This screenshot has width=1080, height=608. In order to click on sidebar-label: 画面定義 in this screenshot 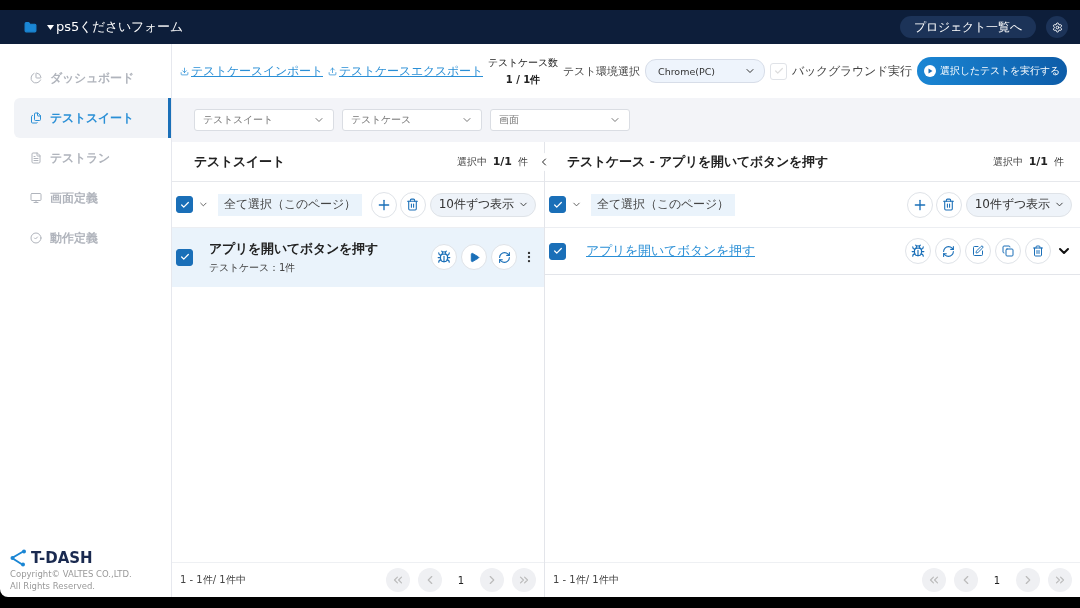, I will do `click(74, 198)`.